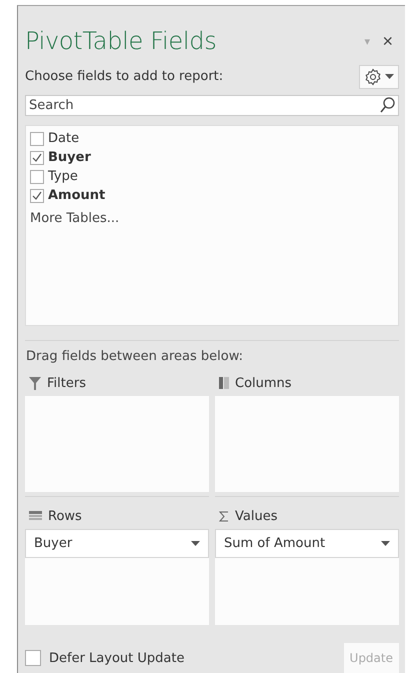 This screenshot has width=412, height=673. What do you see at coordinates (307, 543) in the screenshot?
I see `area-field-button: Sum of Amount` at bounding box center [307, 543].